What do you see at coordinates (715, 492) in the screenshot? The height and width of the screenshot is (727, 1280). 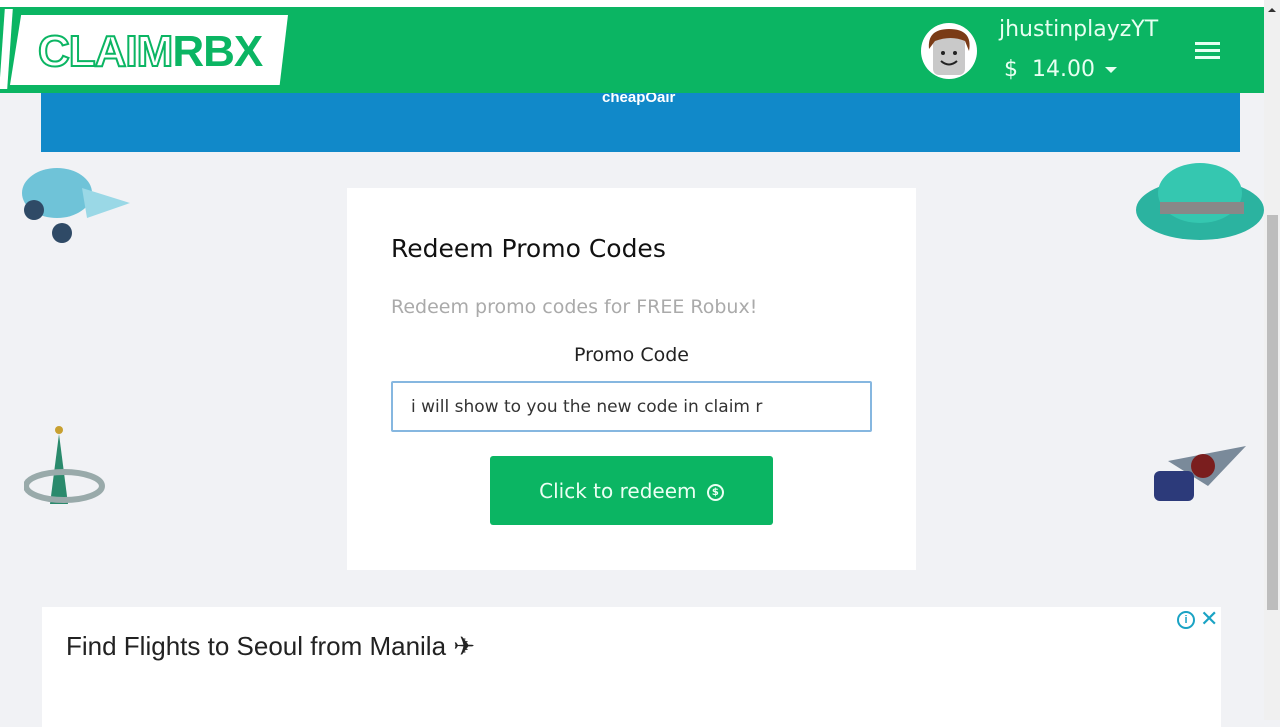 I see `coin-icon: $` at bounding box center [715, 492].